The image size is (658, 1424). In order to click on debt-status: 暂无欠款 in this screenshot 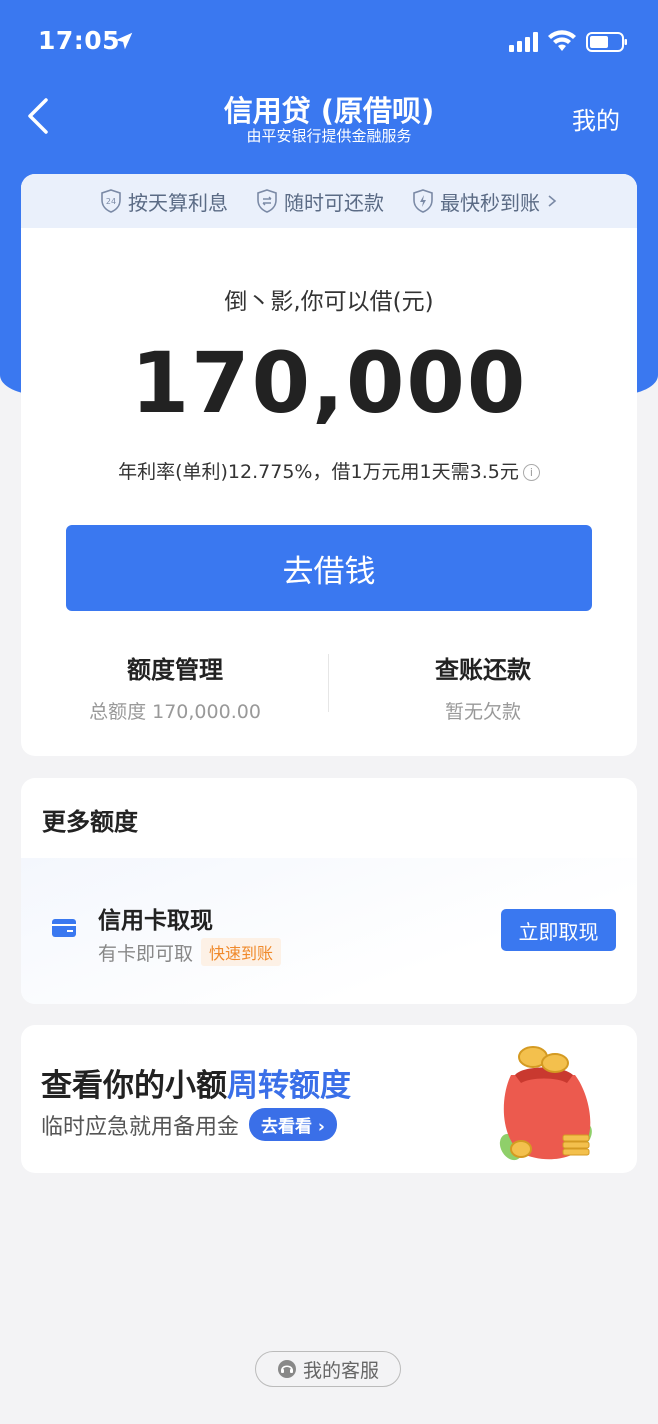, I will do `click(482, 712)`.